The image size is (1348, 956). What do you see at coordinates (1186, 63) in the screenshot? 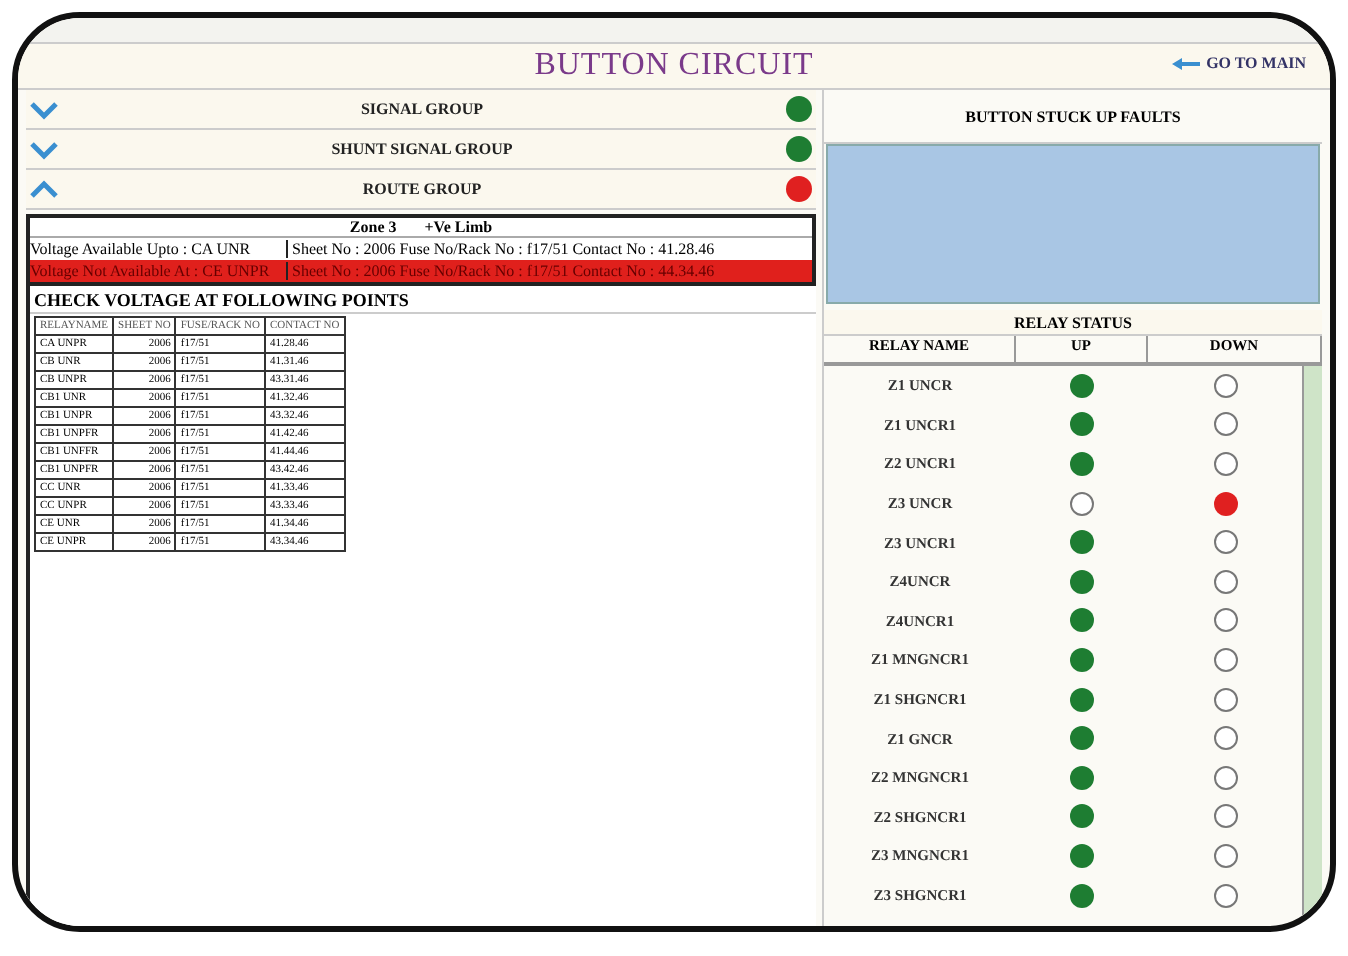
I see `arrow-icon` at bounding box center [1186, 63].